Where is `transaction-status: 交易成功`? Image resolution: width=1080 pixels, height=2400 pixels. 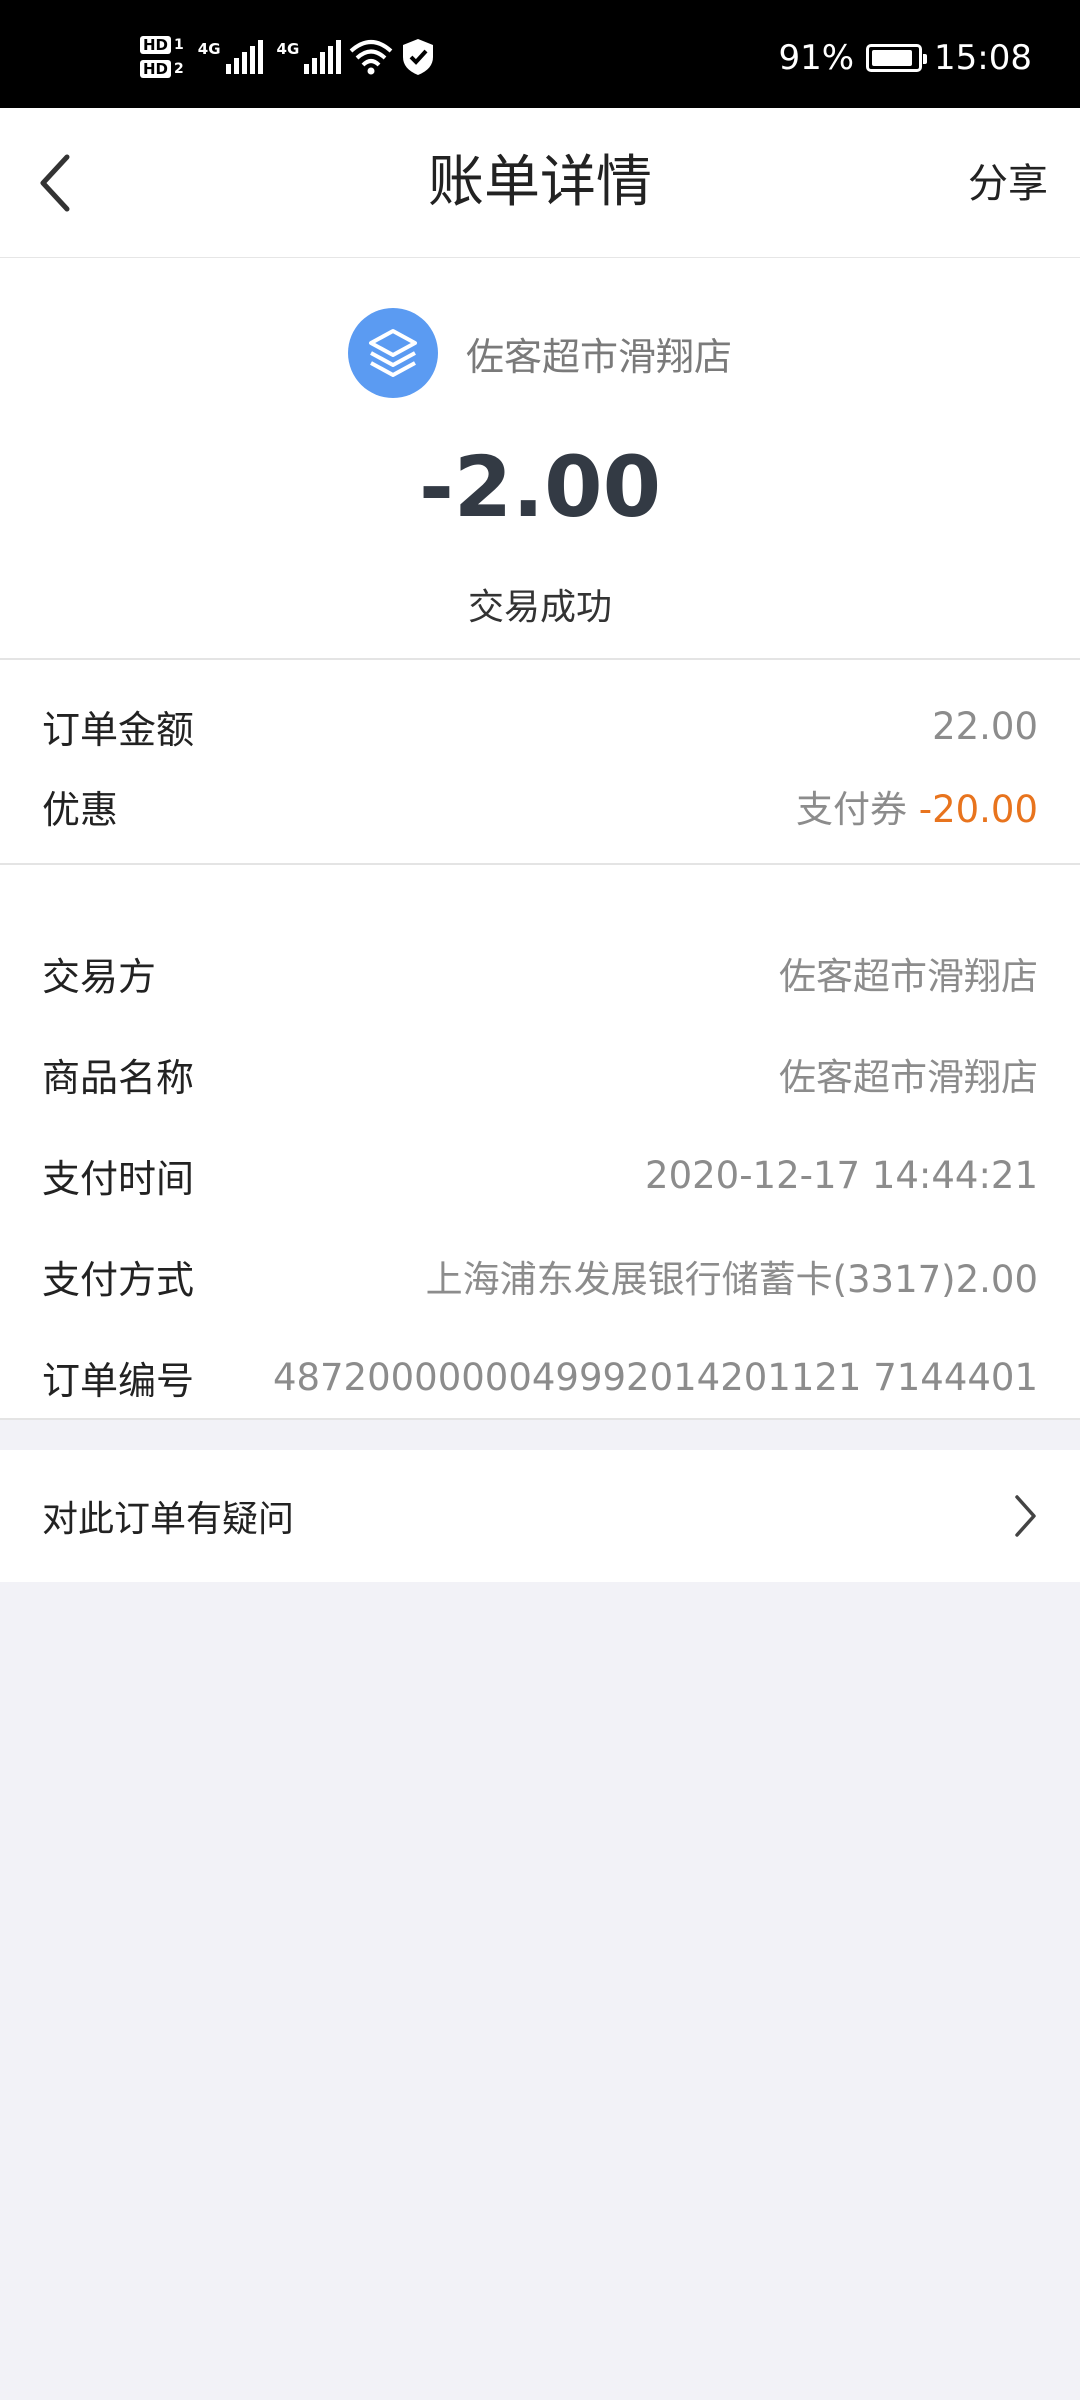
transaction-status: 交易成功 is located at coordinates (539, 607).